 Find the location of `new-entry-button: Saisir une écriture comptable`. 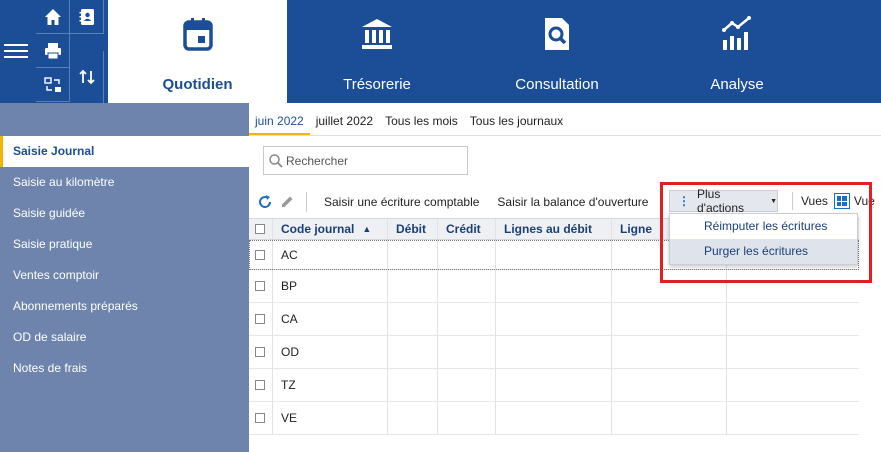

new-entry-button: Saisir une écriture comptable is located at coordinates (401, 202).